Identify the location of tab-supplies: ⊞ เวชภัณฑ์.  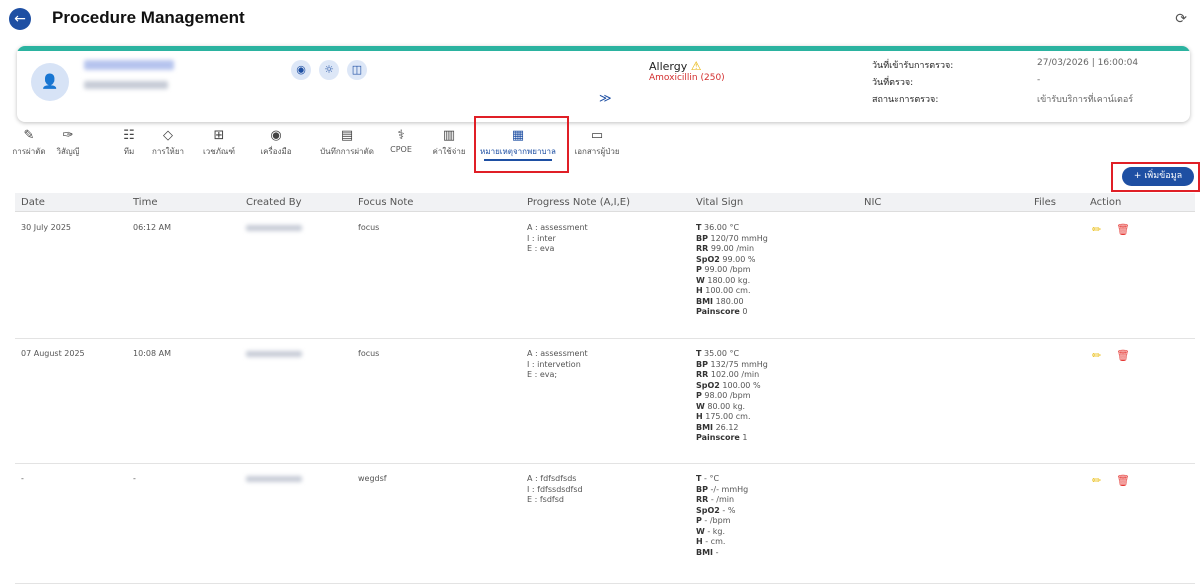
(219, 143).